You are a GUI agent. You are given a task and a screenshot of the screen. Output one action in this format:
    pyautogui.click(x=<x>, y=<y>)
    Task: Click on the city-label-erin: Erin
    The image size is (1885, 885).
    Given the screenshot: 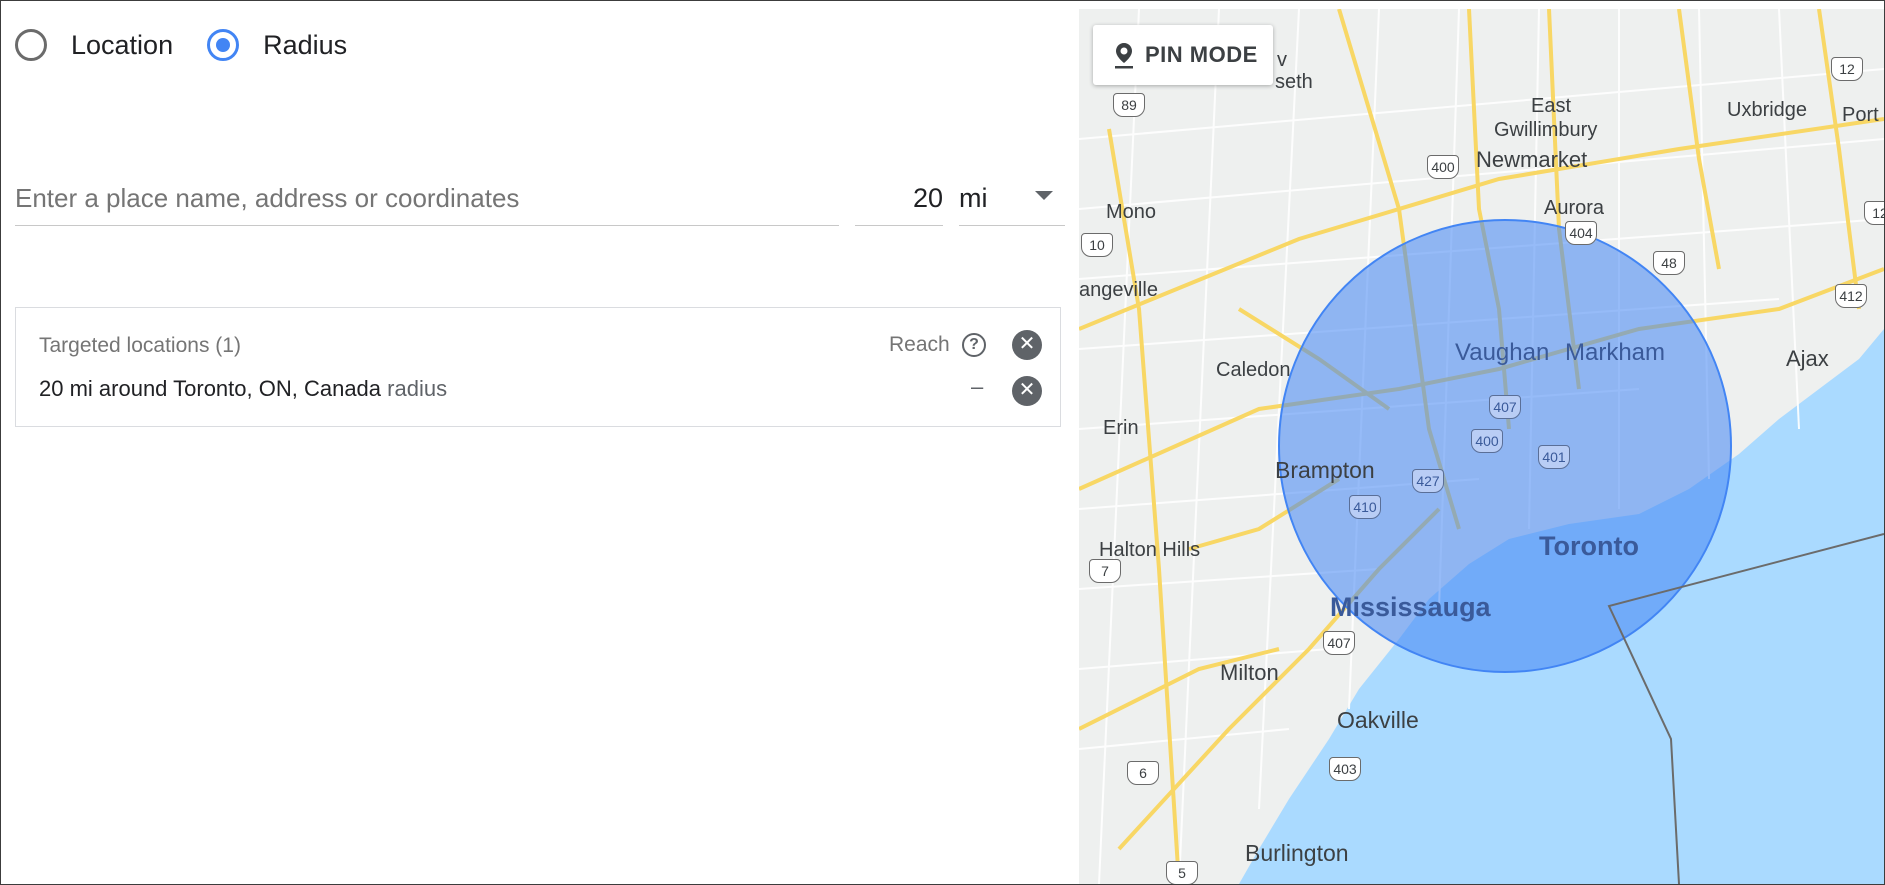 What is the action you would take?
    pyautogui.click(x=1121, y=428)
    